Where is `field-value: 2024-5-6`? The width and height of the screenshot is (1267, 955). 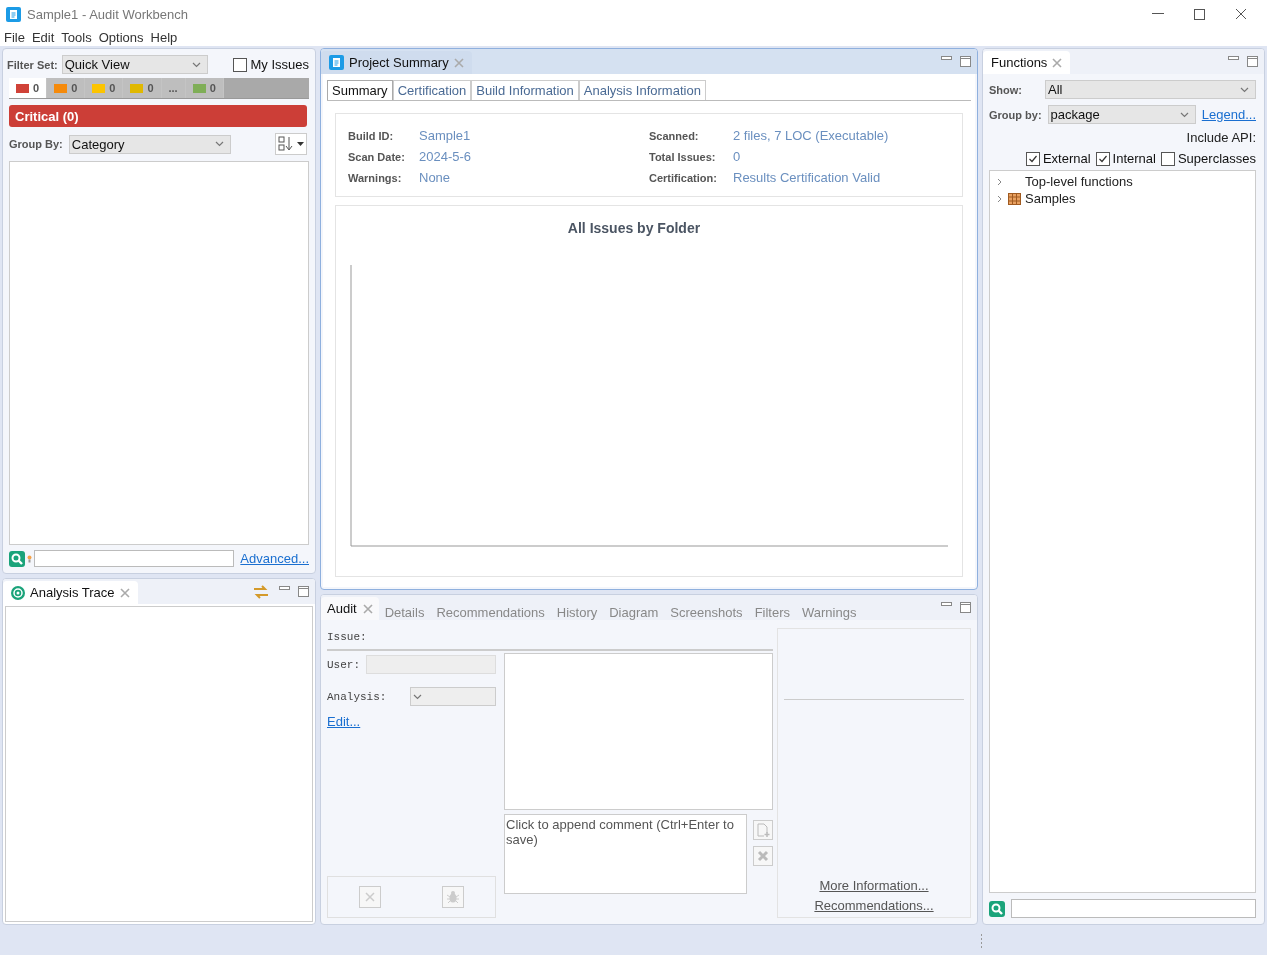
field-value: 2024-5-6 is located at coordinates (446, 157).